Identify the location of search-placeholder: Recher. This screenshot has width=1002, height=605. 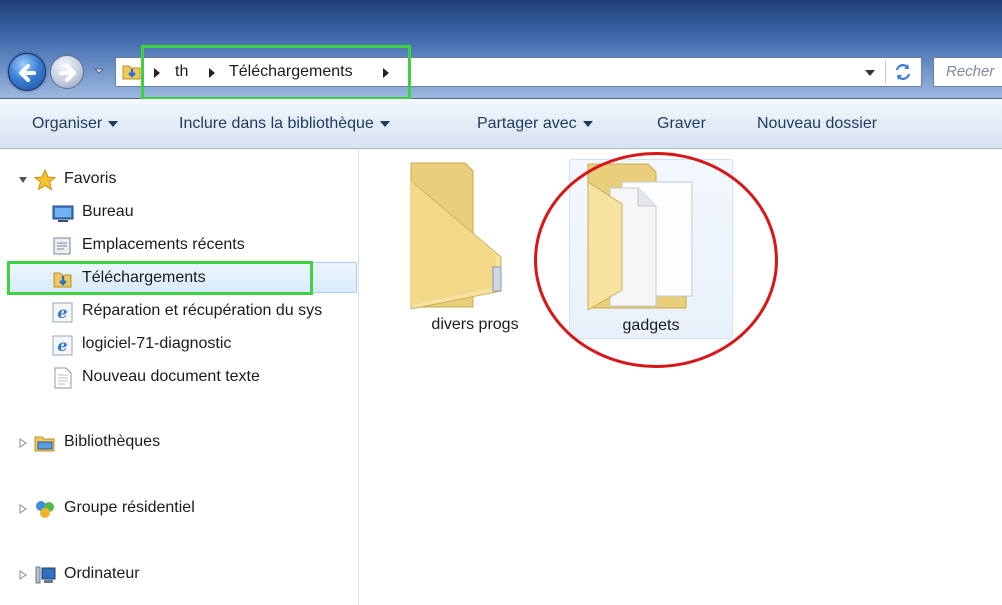
(970, 71).